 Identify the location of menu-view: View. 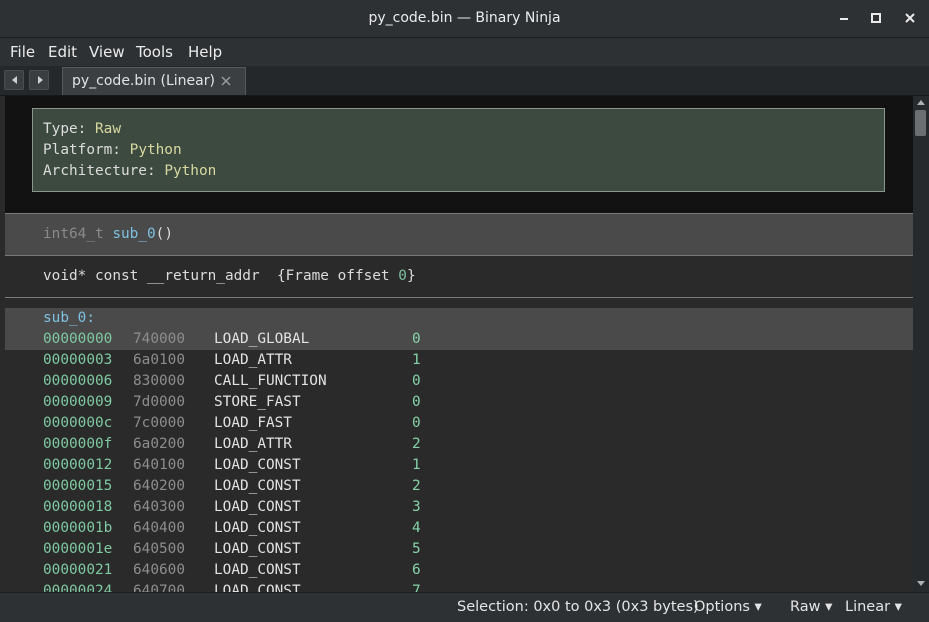
(107, 52).